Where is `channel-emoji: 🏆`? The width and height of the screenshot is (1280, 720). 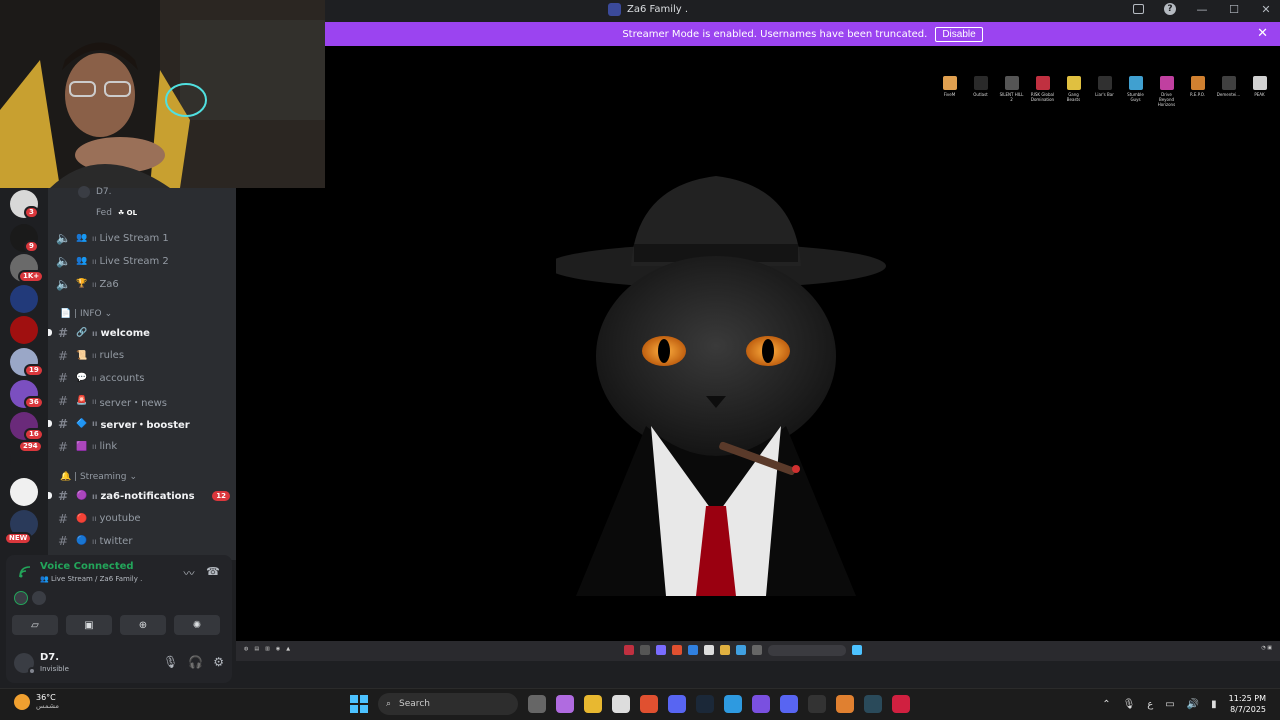 channel-emoji: 🏆 is located at coordinates (82, 284).